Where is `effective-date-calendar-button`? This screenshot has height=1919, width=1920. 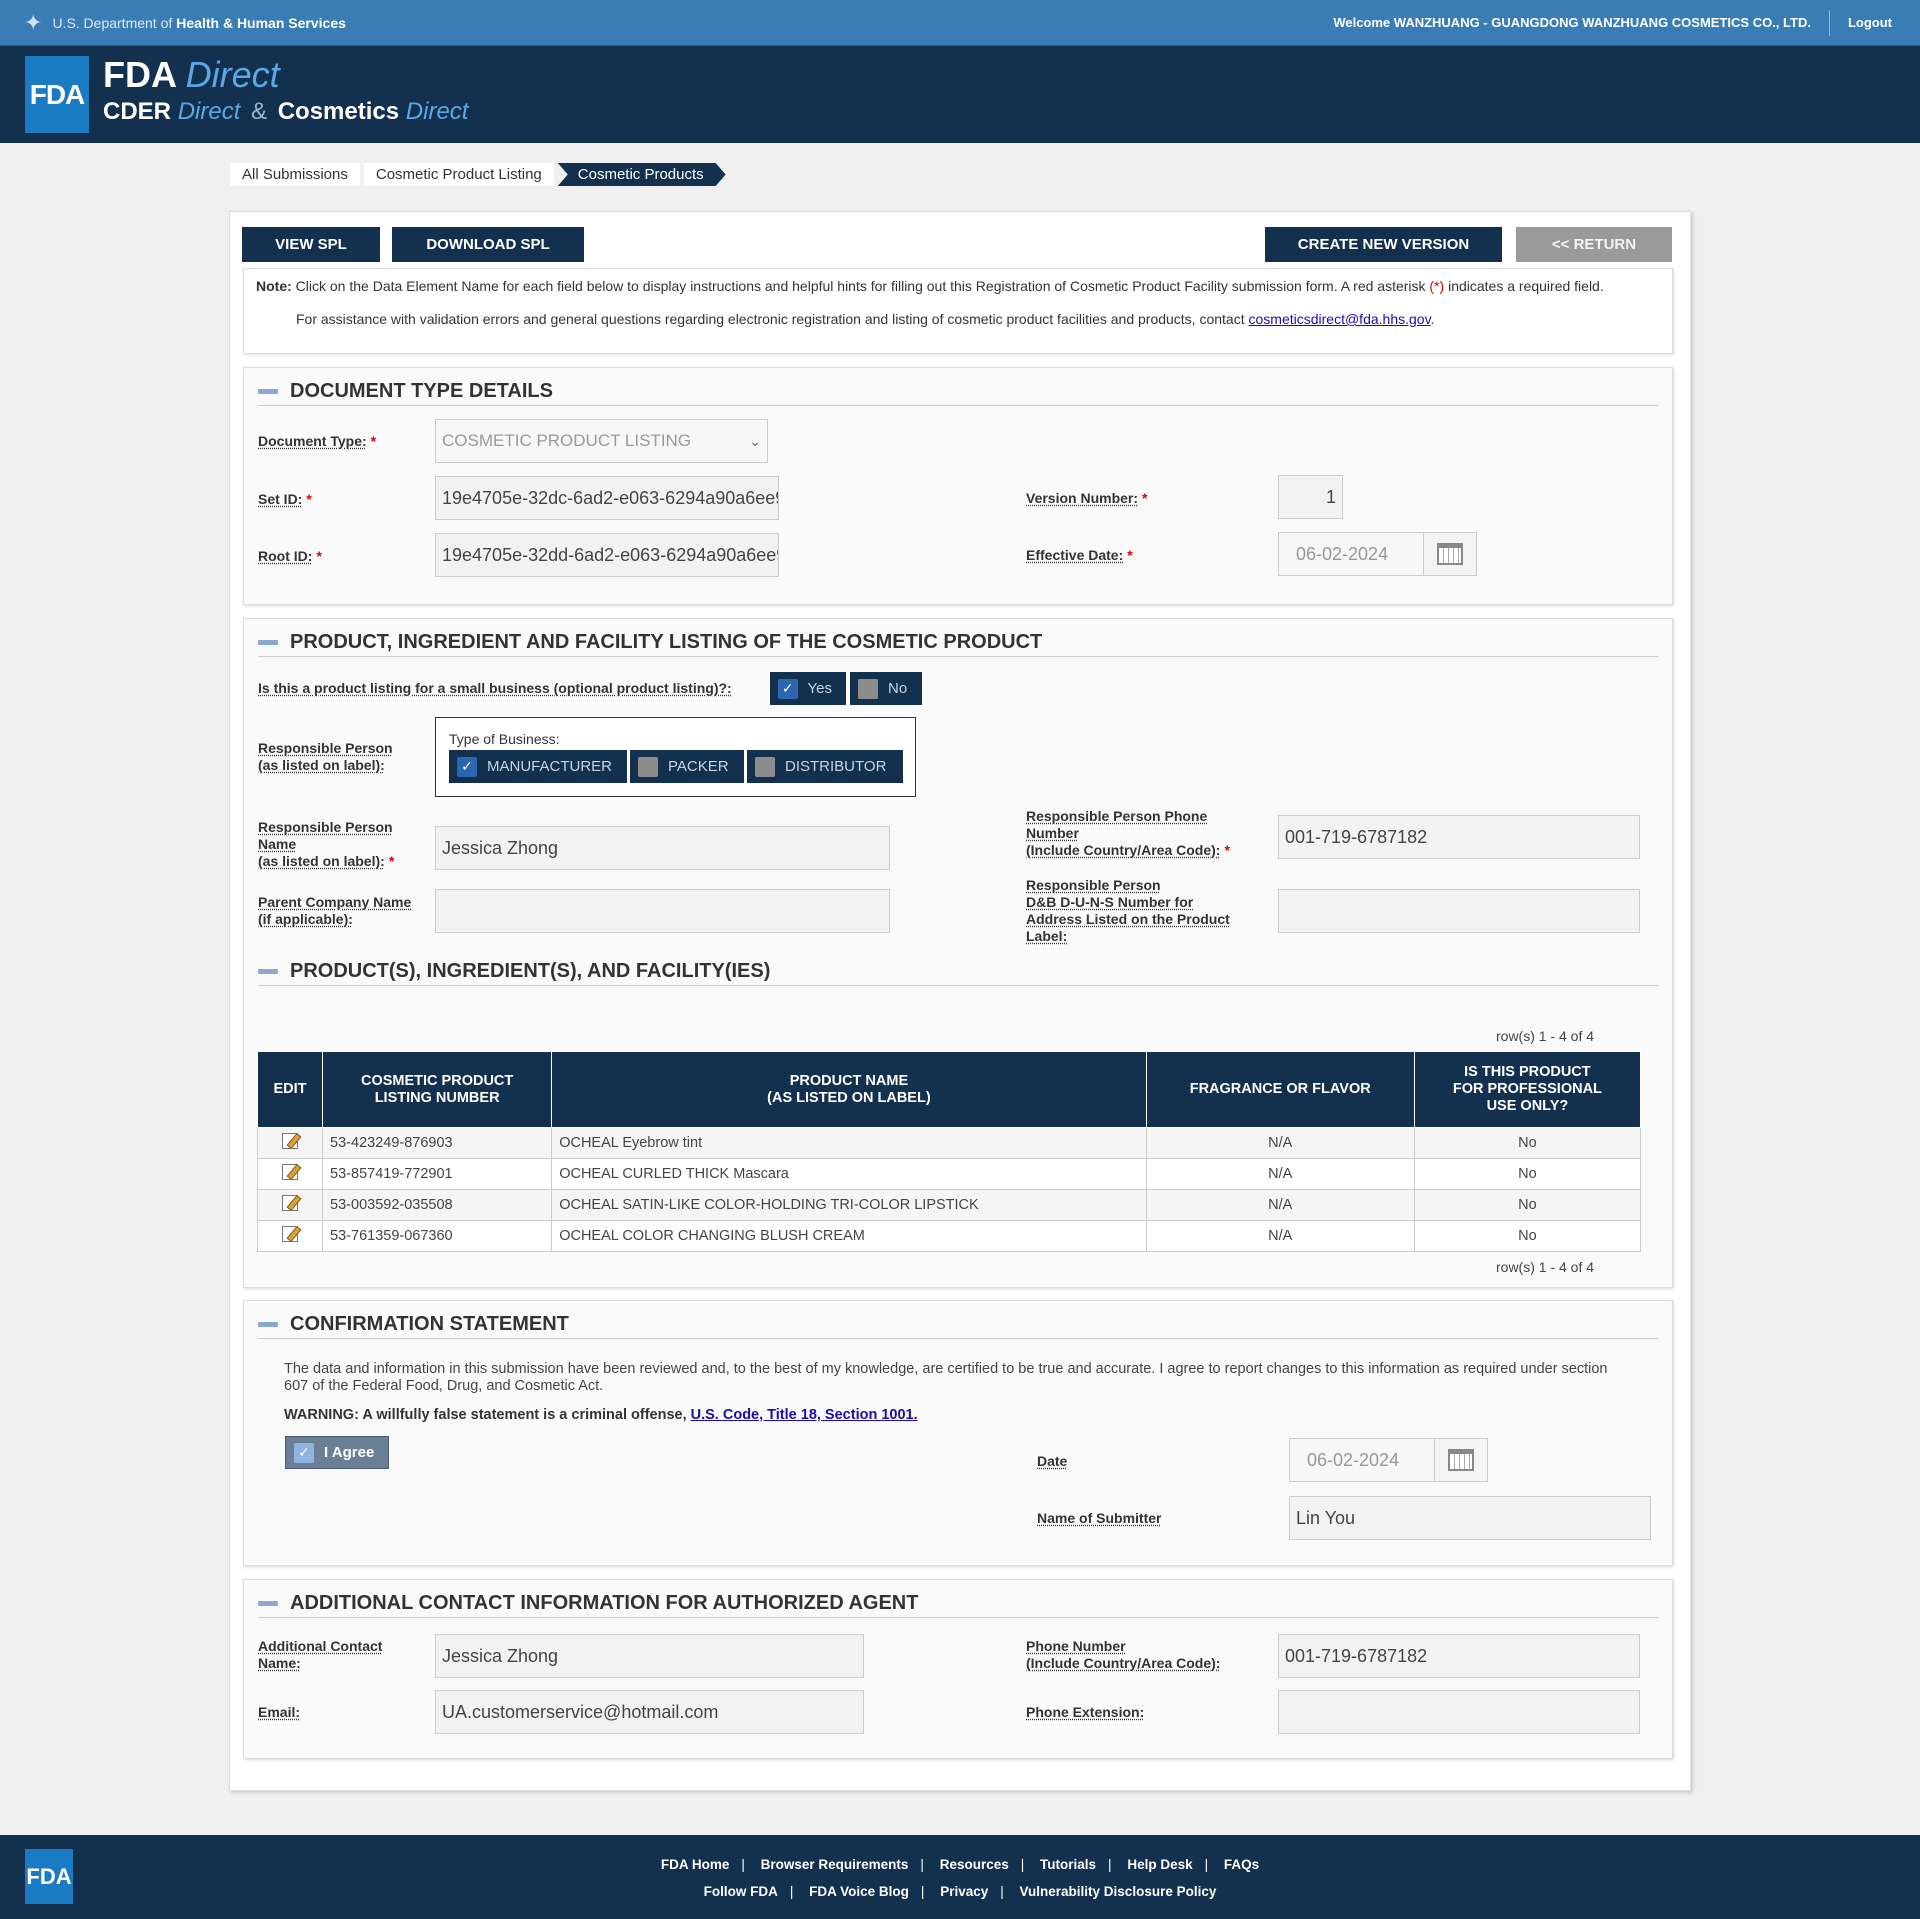
effective-date-calendar-button is located at coordinates (1450, 554).